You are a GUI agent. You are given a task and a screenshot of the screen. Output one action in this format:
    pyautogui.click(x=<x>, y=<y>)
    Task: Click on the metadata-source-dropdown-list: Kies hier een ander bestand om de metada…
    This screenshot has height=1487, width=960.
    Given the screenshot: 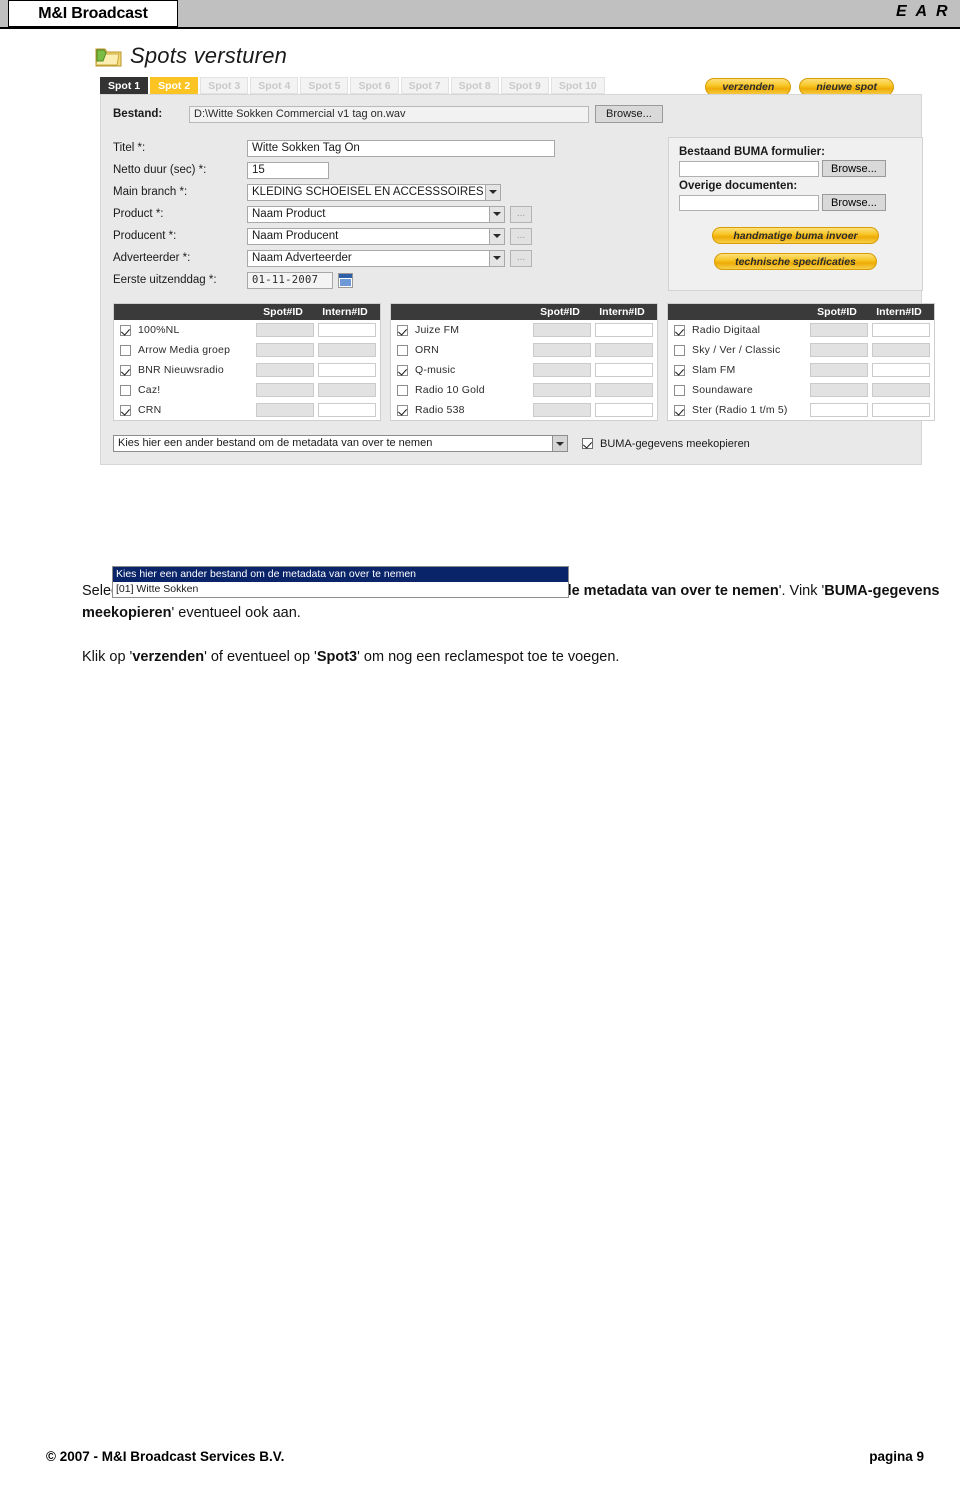 What is the action you would take?
    pyautogui.click(x=340, y=582)
    